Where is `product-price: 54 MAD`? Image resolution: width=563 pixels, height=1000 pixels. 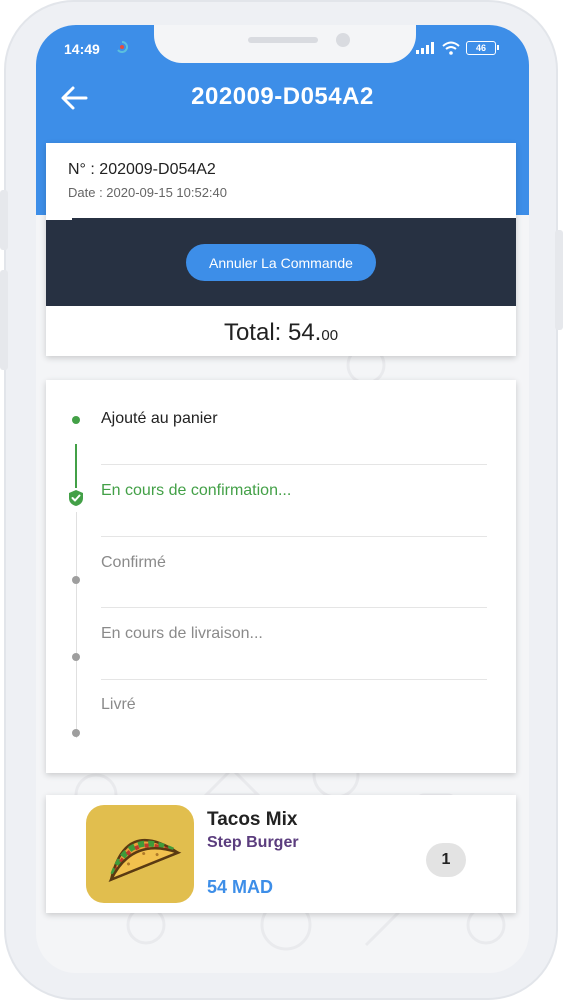
product-price: 54 MAD is located at coordinates (240, 887).